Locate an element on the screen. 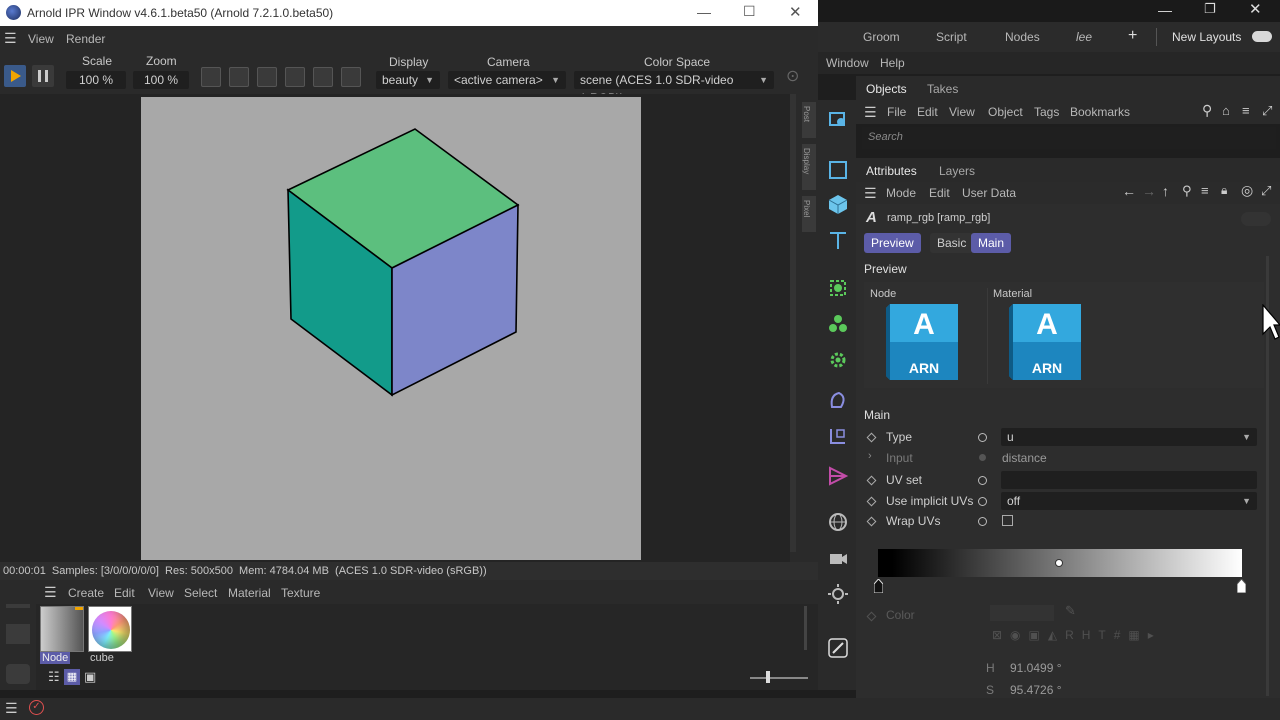  attr-menu-edit: Edit is located at coordinates (939, 193).